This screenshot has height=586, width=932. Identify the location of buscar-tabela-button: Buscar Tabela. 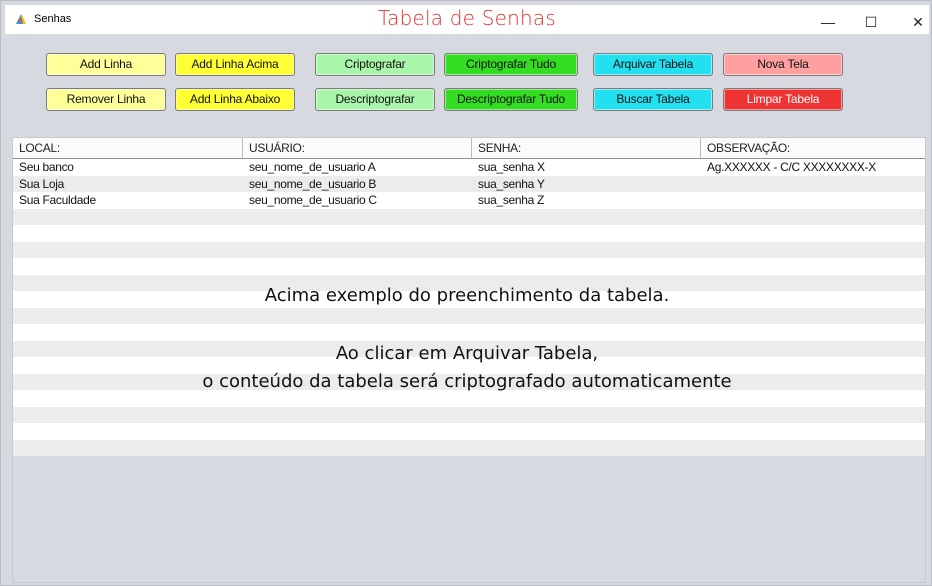
(653, 99).